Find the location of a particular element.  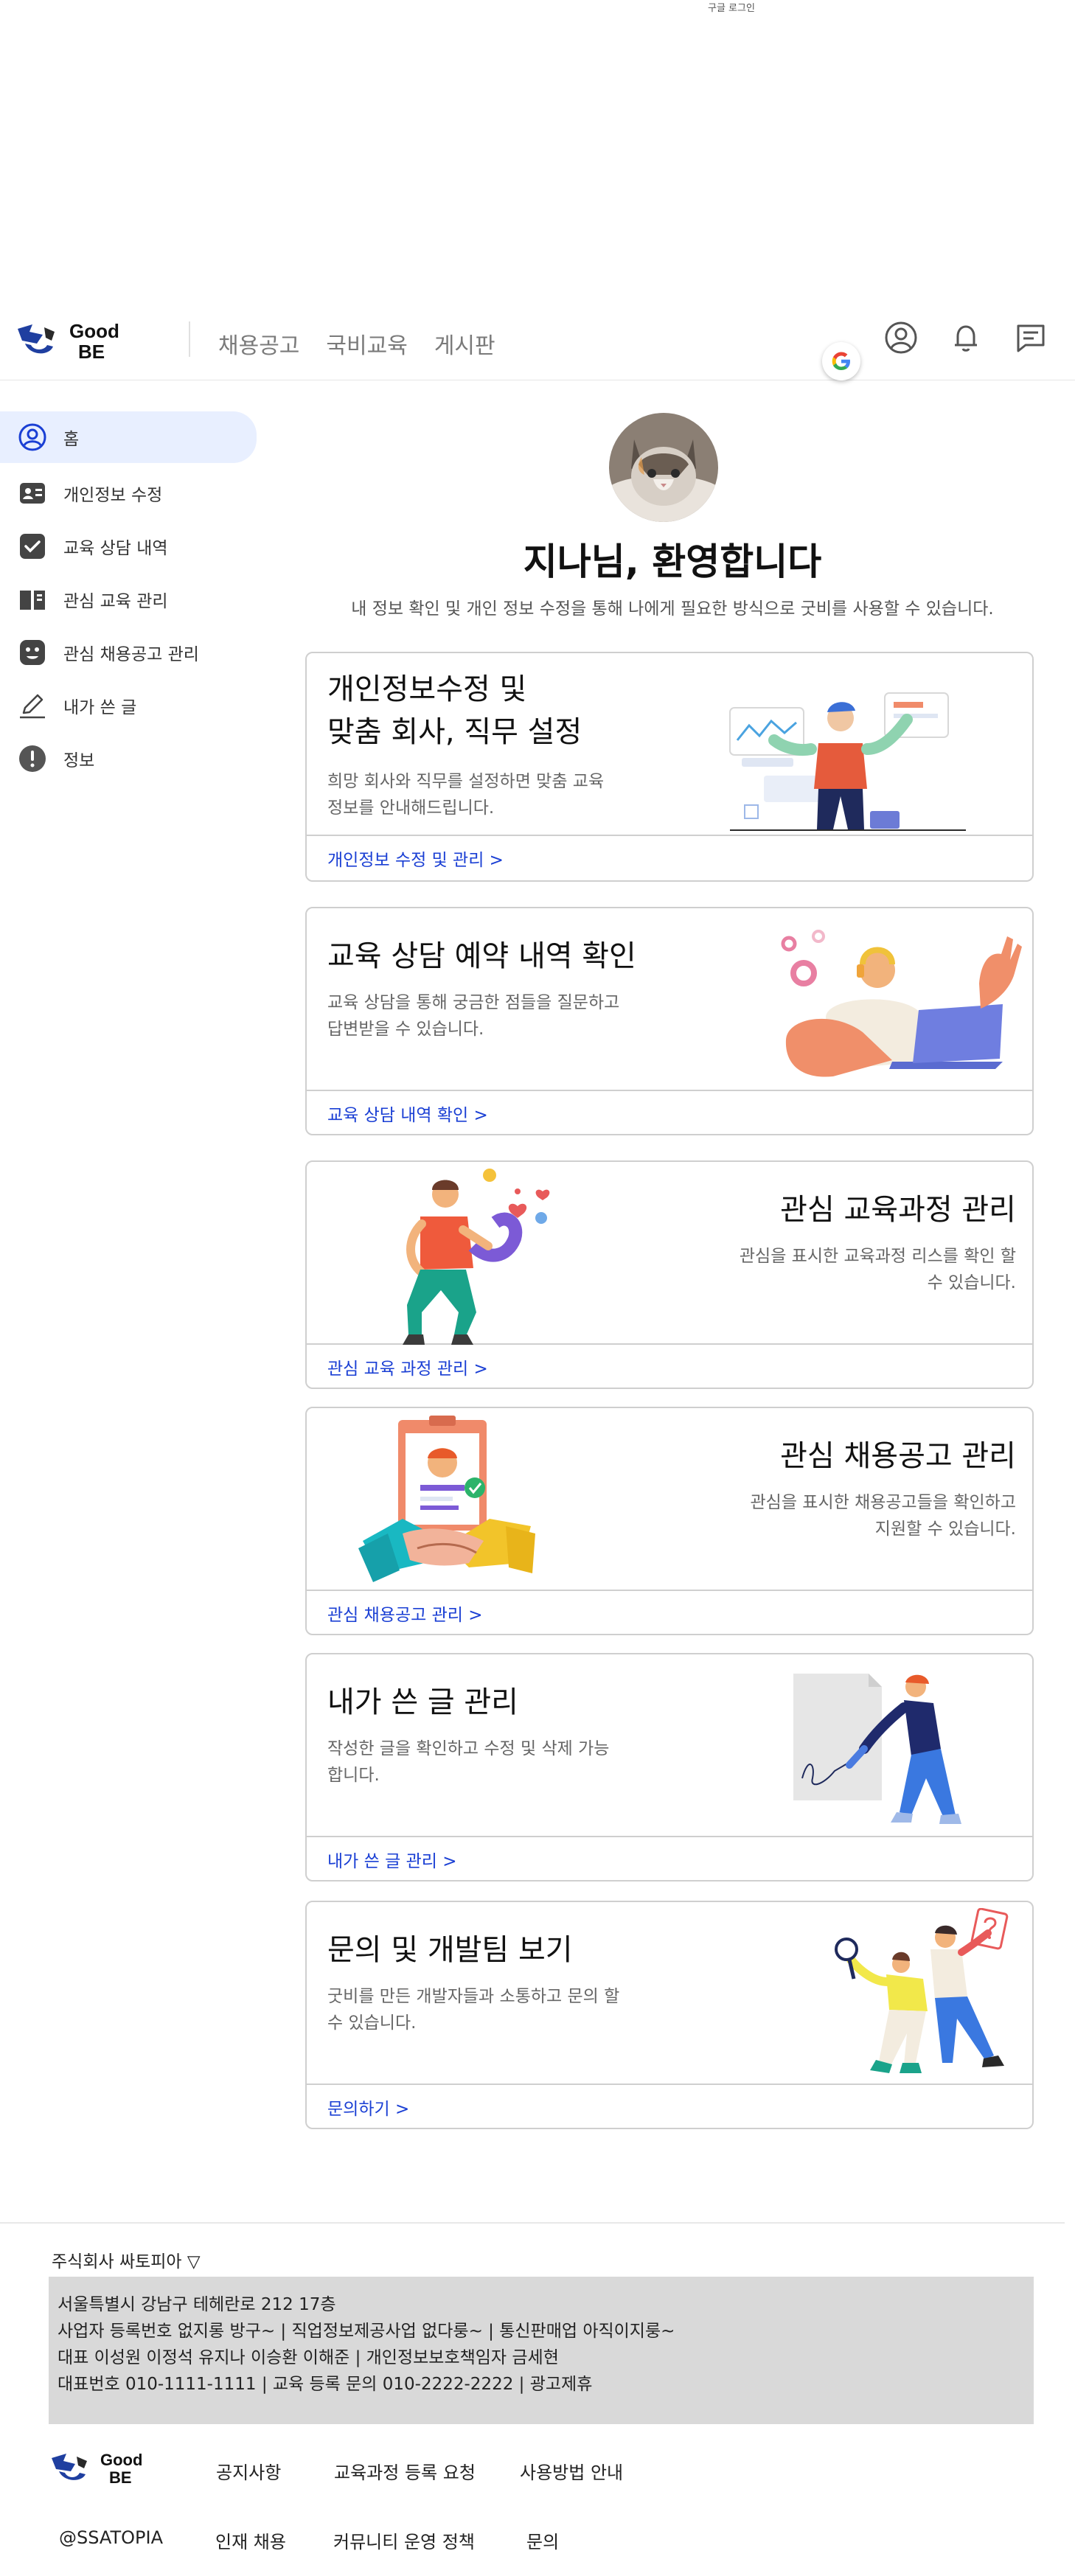

sidebar-item-home: 홈 is located at coordinates (128, 437).